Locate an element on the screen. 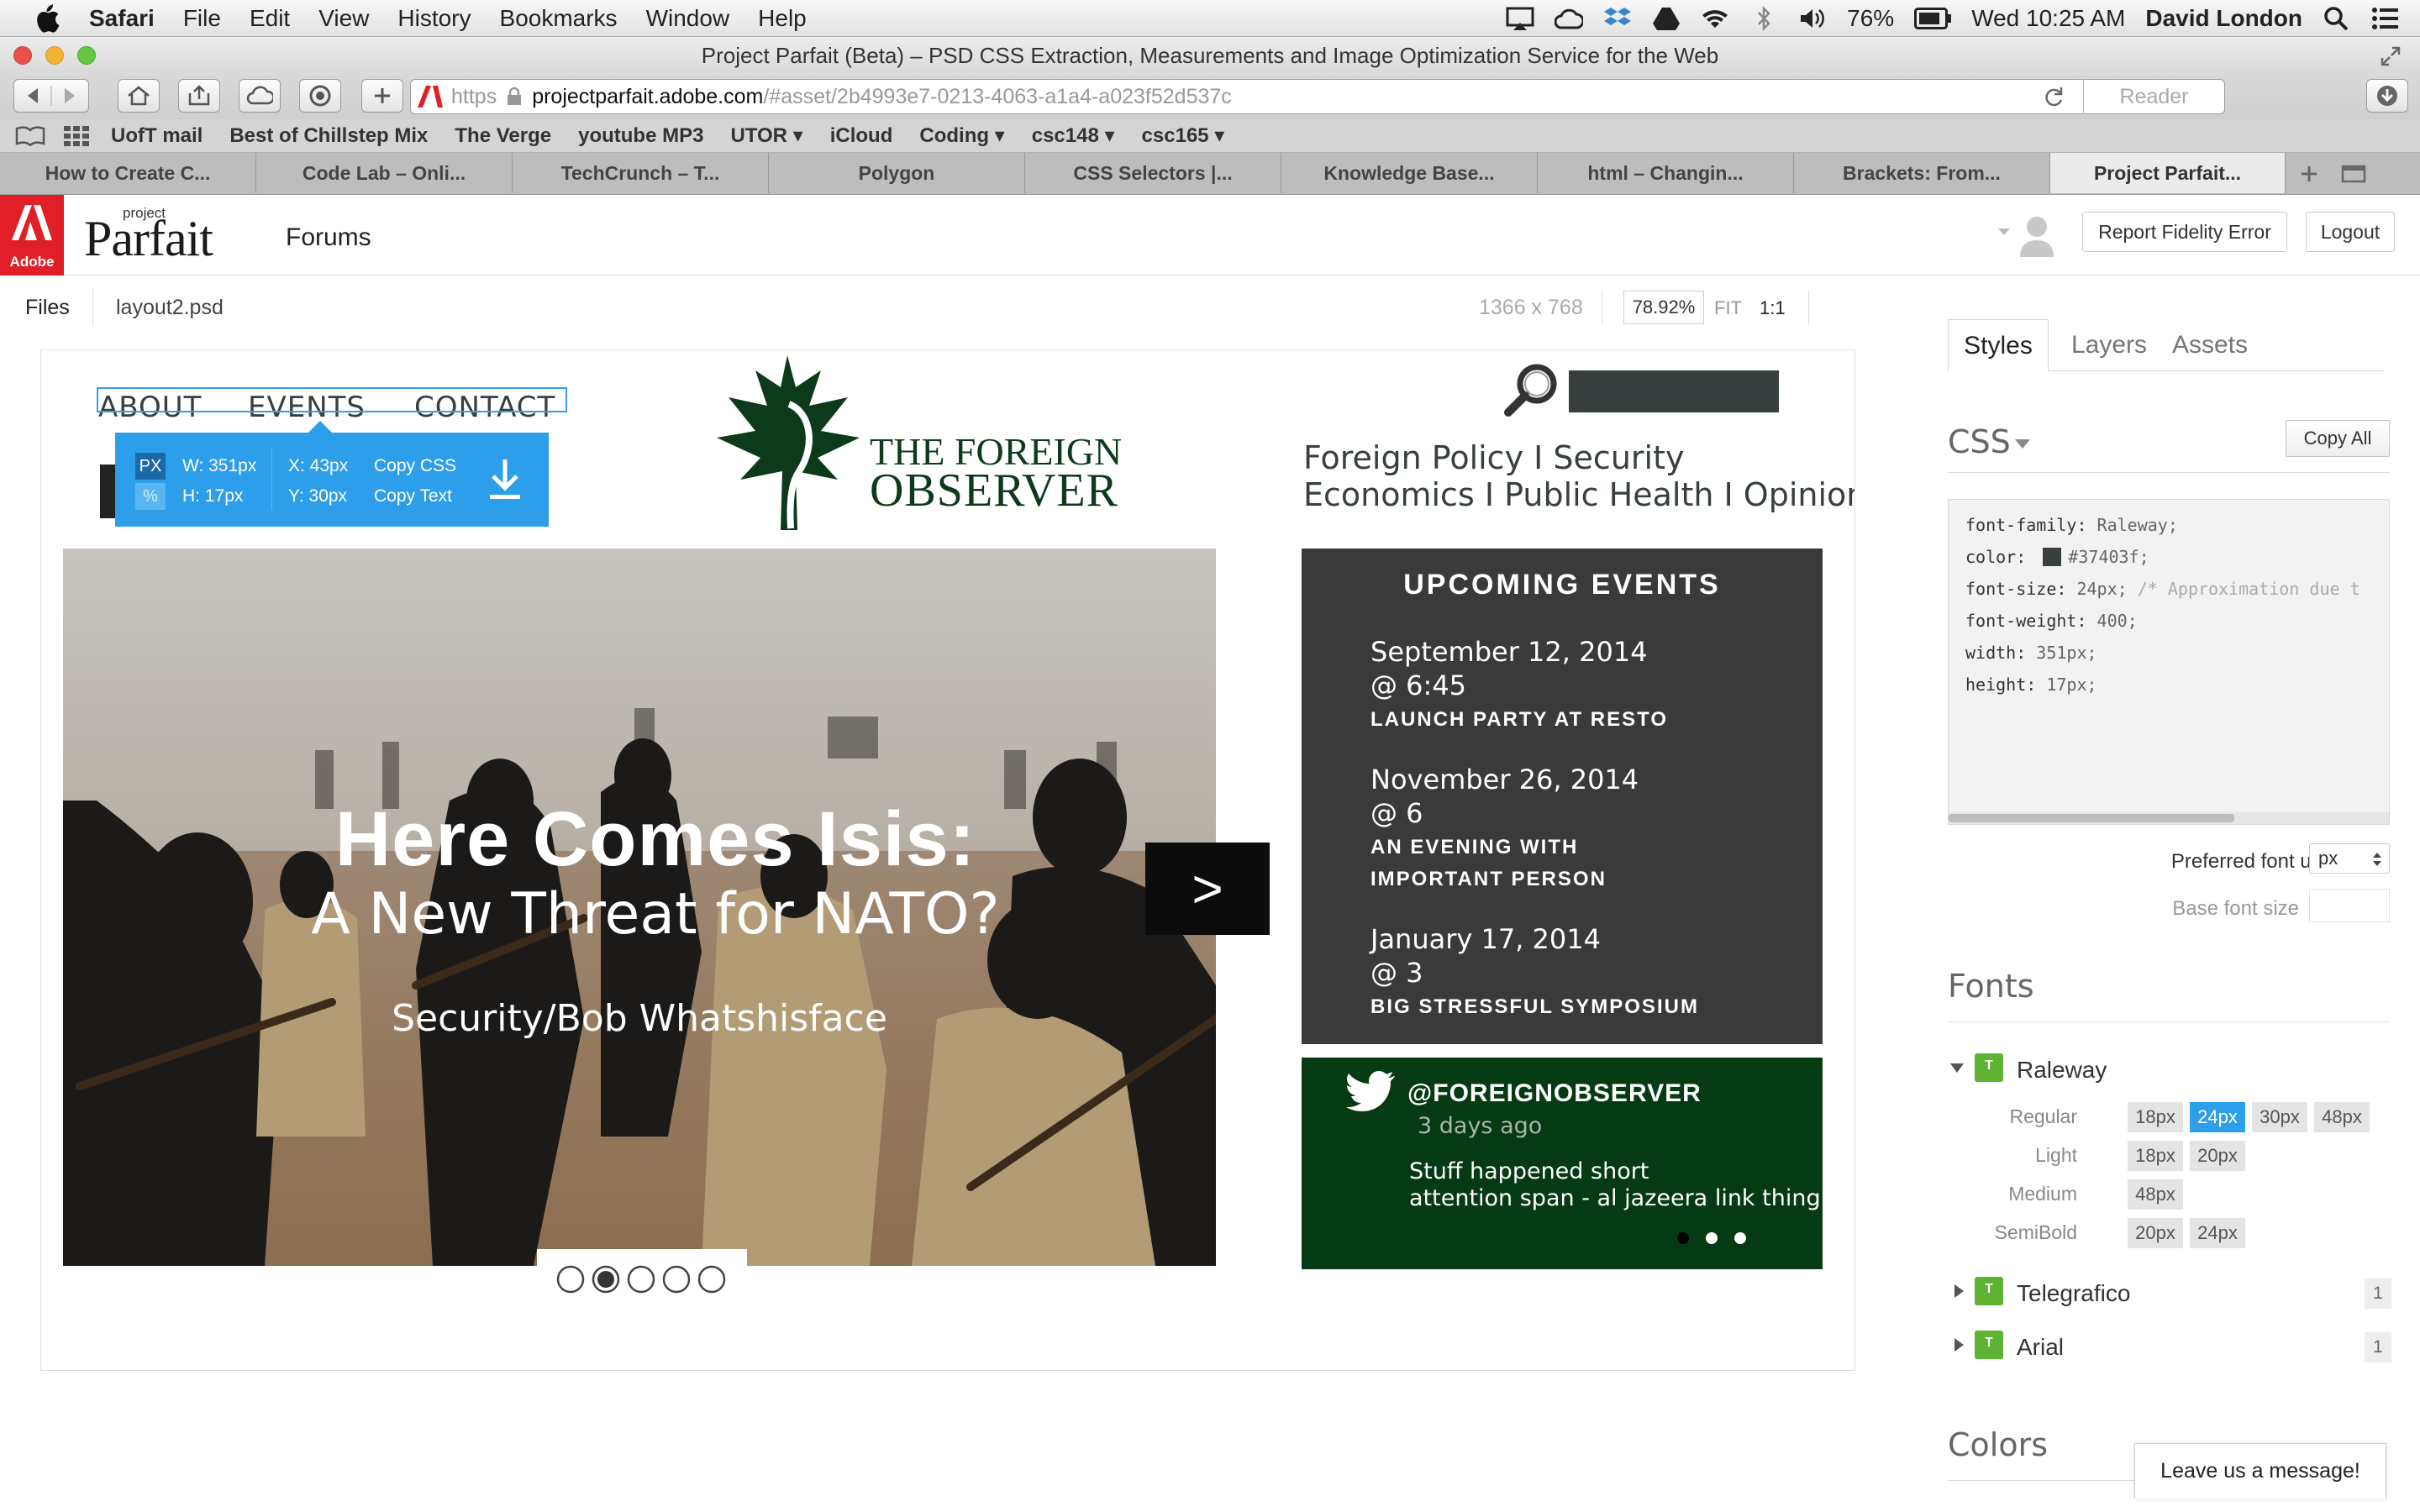 Image resolution: width=2420 pixels, height=1512 pixels. bookmark-uoft-mail: UofT mail is located at coordinates (157, 136).